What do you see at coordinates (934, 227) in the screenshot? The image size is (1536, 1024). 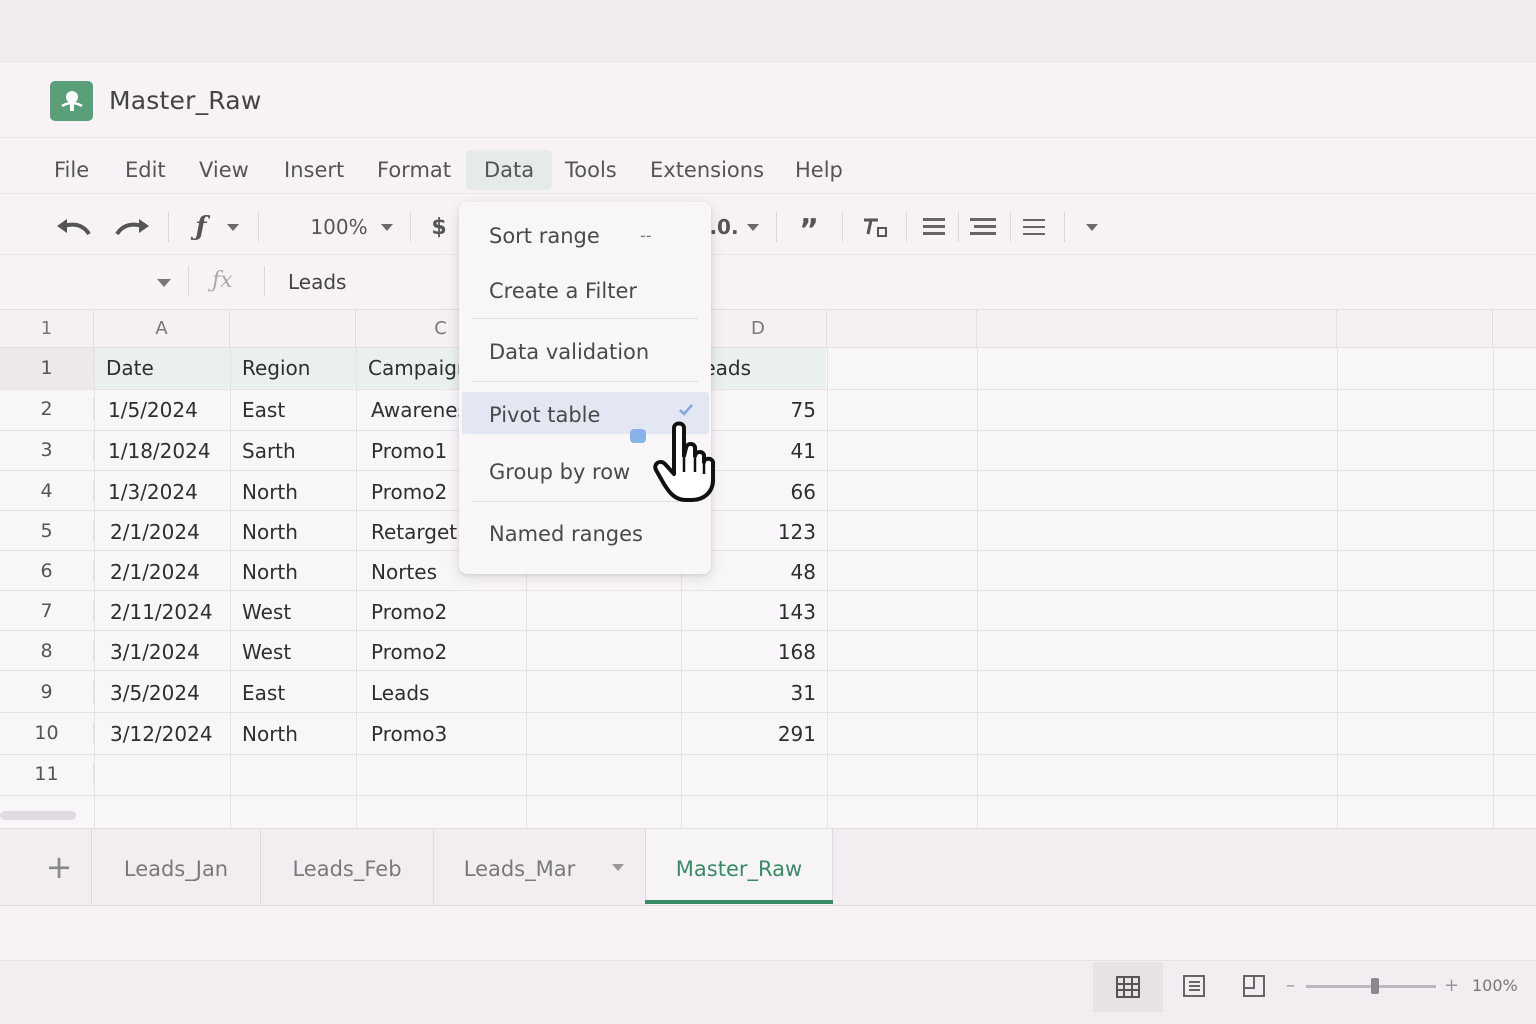 I see `align-left-icon` at bounding box center [934, 227].